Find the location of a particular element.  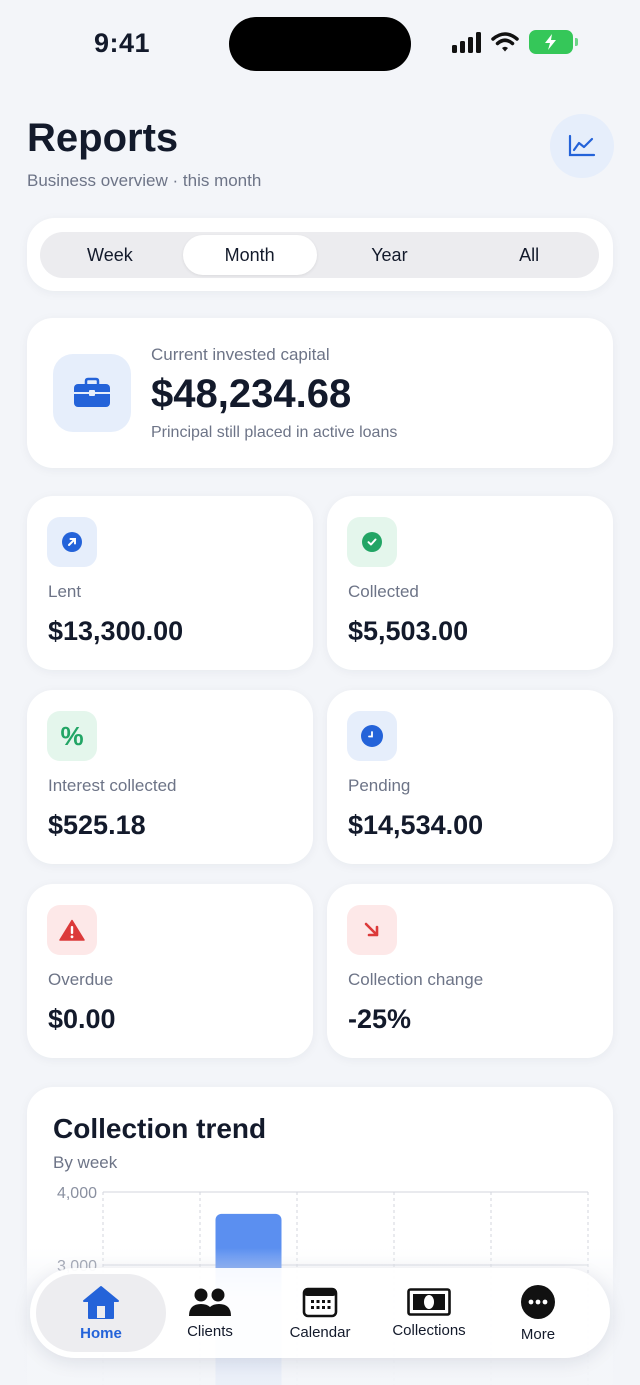

stat-value: $5,503.00 is located at coordinates (408, 631).